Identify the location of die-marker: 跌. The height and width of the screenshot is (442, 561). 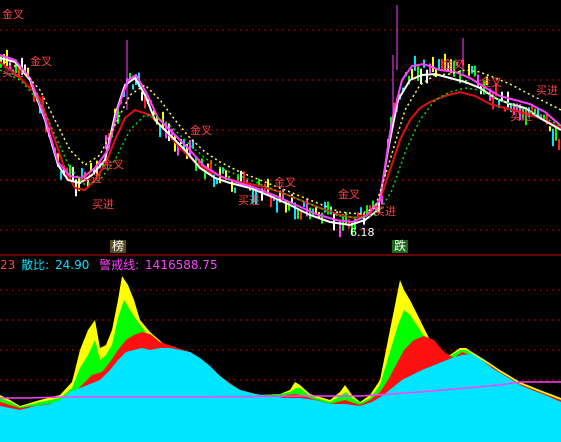
(400, 246).